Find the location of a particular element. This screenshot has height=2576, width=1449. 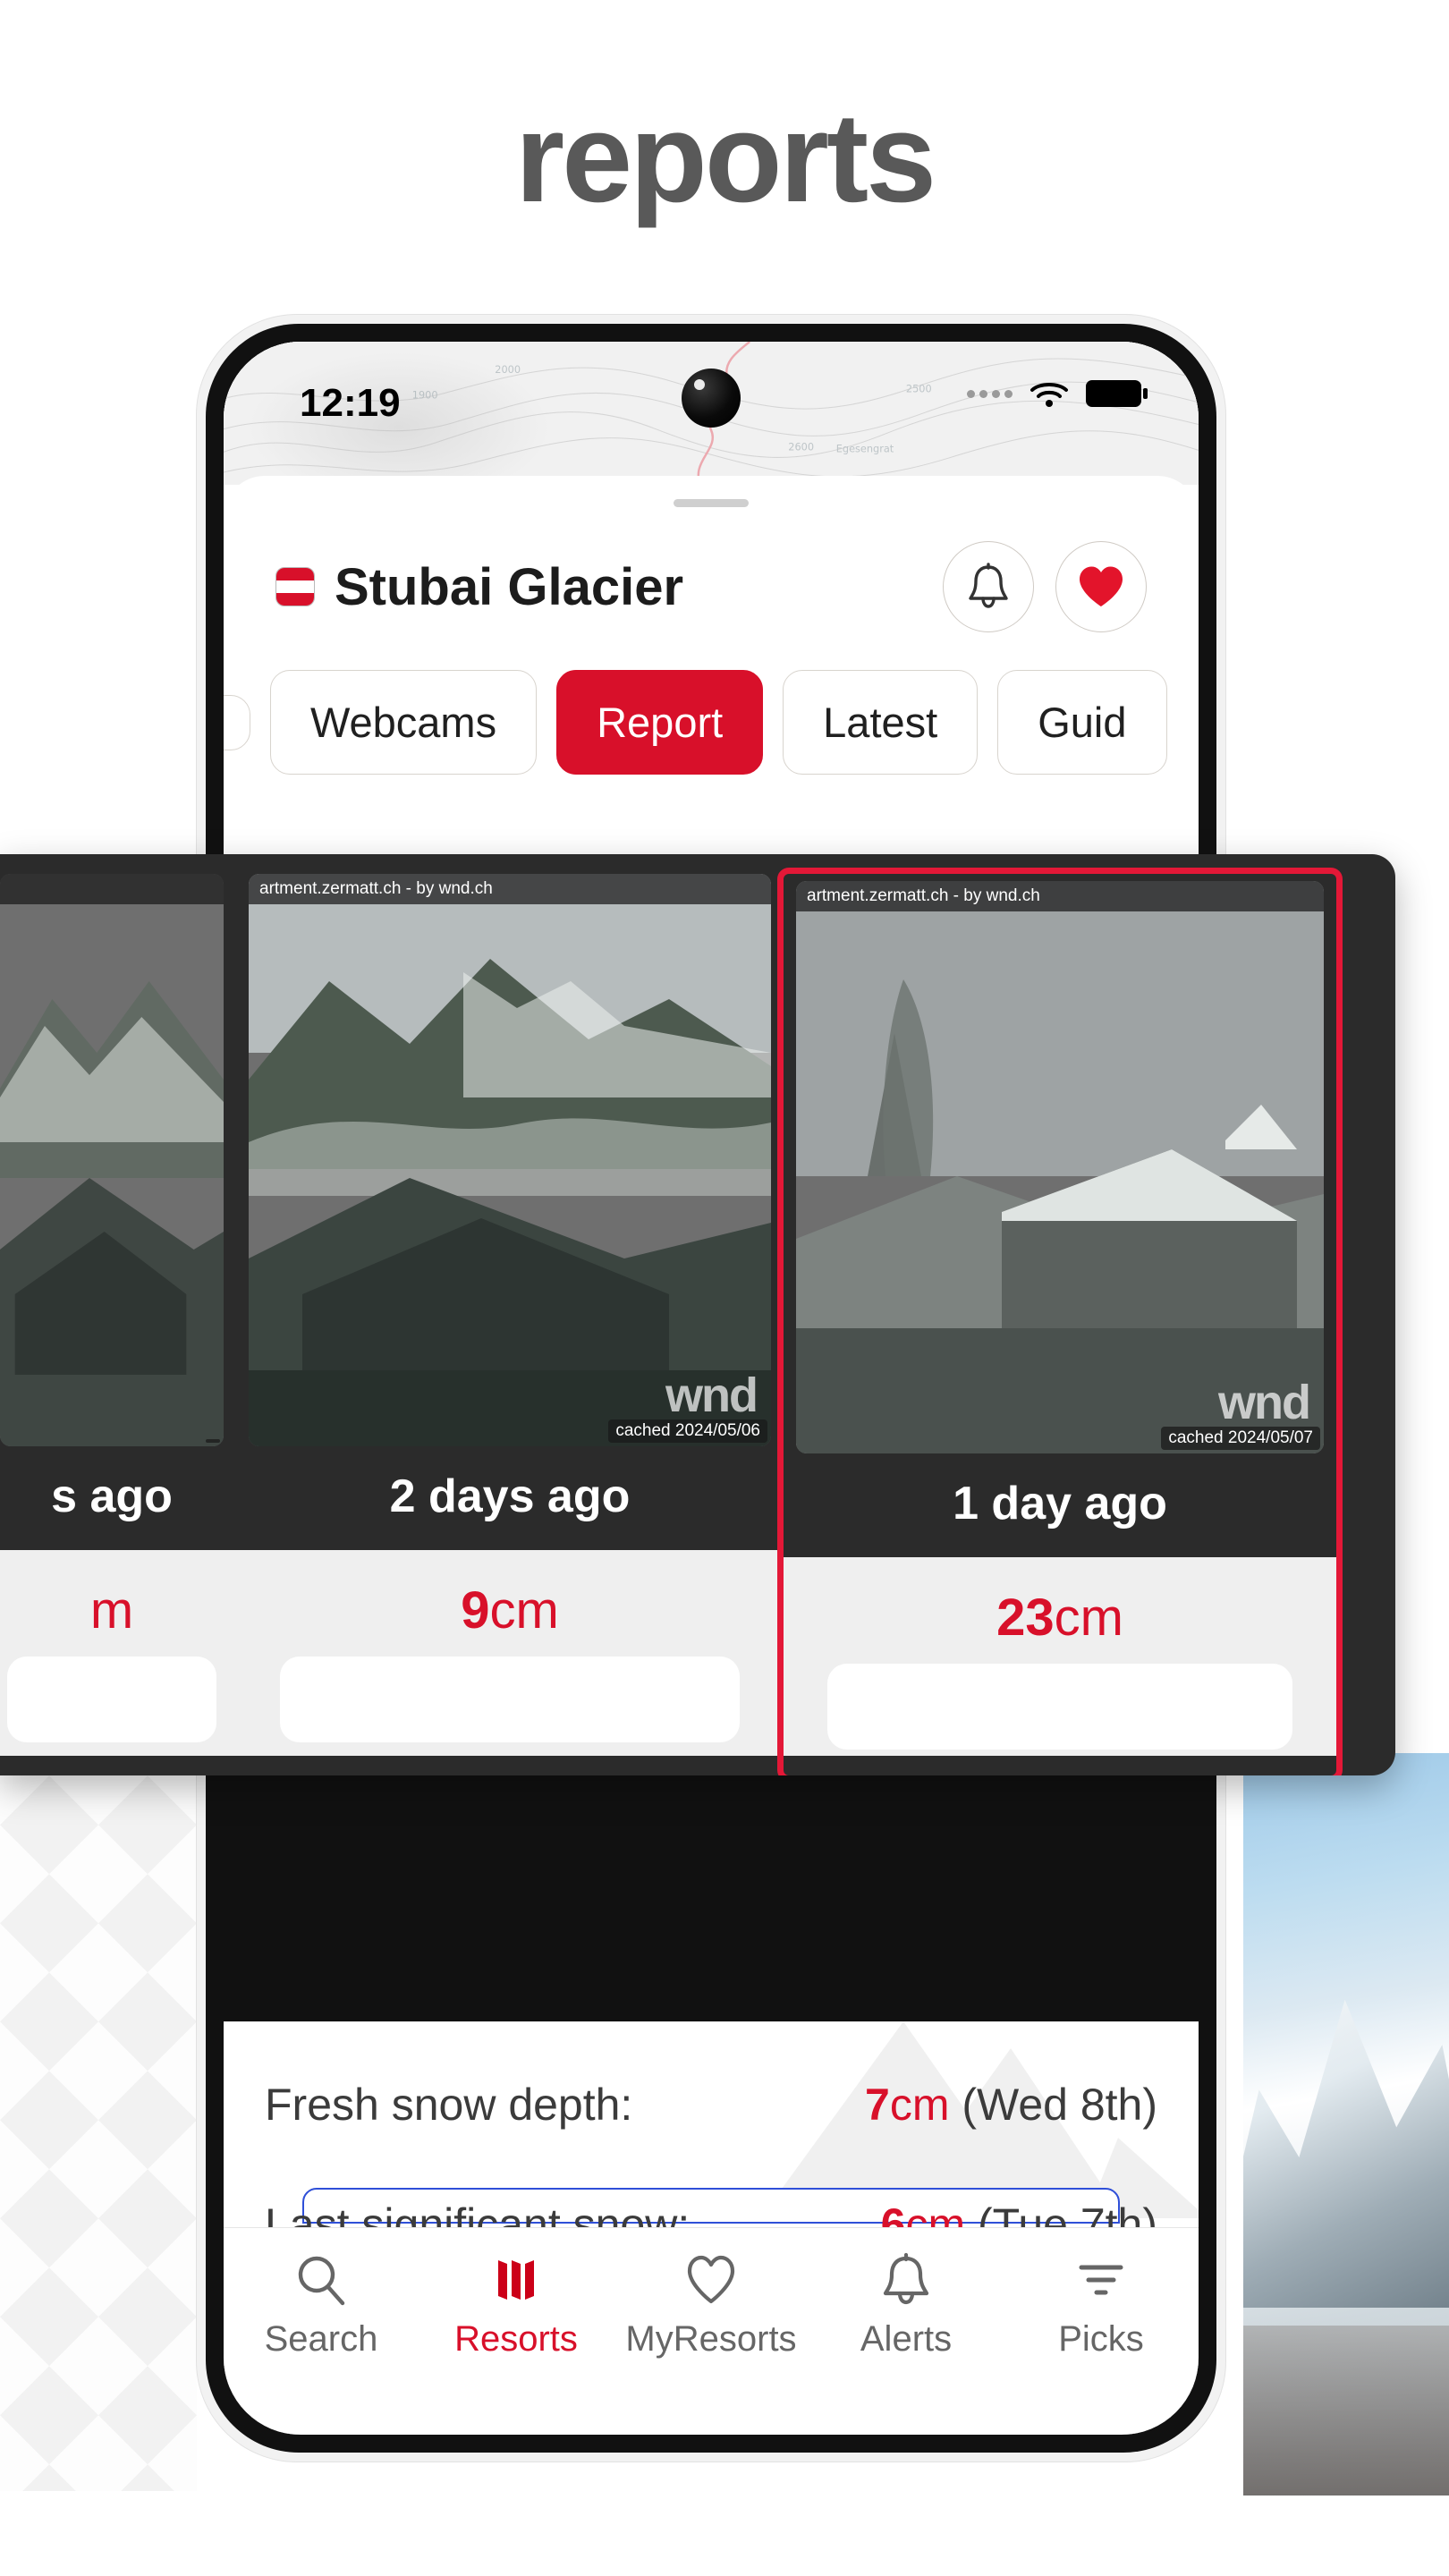

nav-item-resorts: Resorts is located at coordinates (516, 2305).